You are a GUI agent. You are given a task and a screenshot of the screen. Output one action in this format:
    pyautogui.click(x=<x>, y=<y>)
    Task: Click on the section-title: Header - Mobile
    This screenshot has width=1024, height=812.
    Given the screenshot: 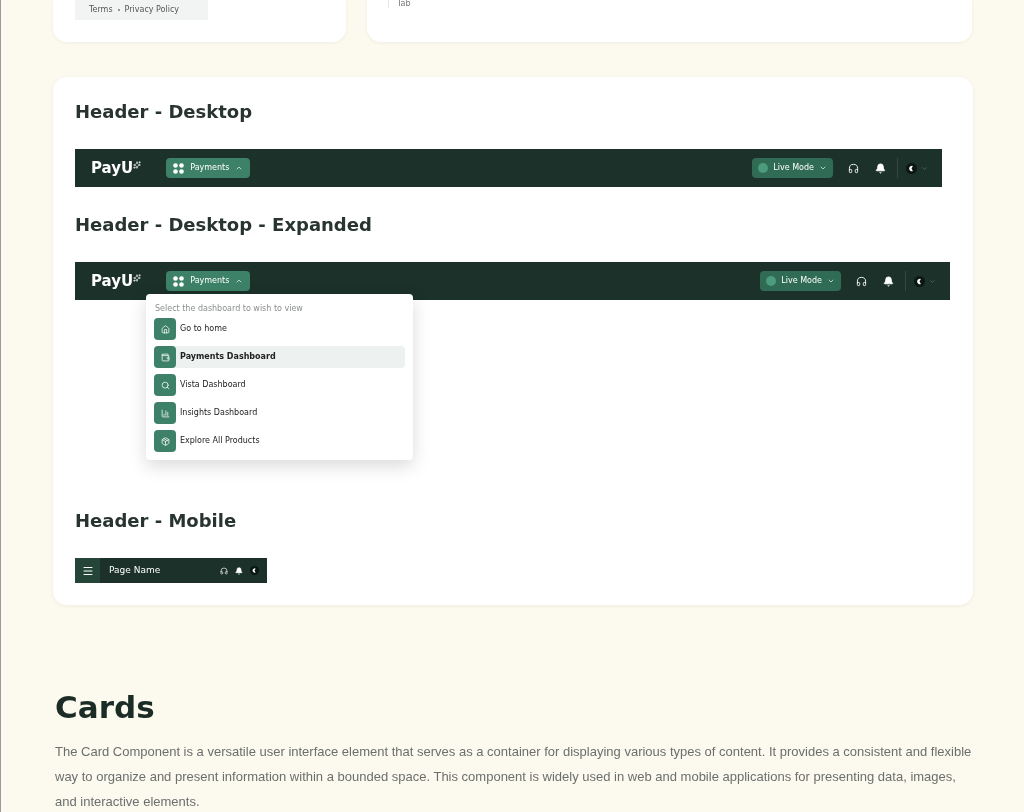 What is the action you would take?
    pyautogui.click(x=156, y=521)
    